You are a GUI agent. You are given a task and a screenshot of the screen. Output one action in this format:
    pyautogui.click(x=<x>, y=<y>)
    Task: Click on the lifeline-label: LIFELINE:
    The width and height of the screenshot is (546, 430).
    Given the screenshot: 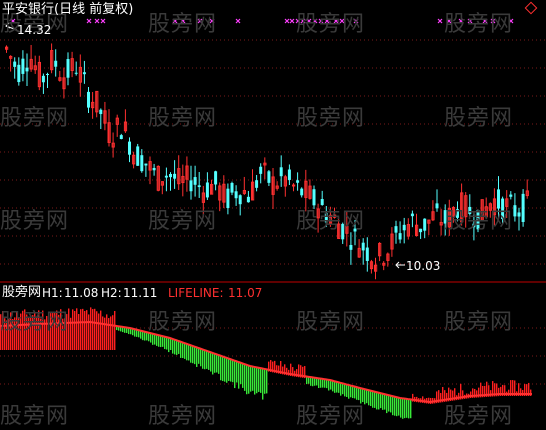 What is the action you would take?
    pyautogui.click(x=196, y=293)
    